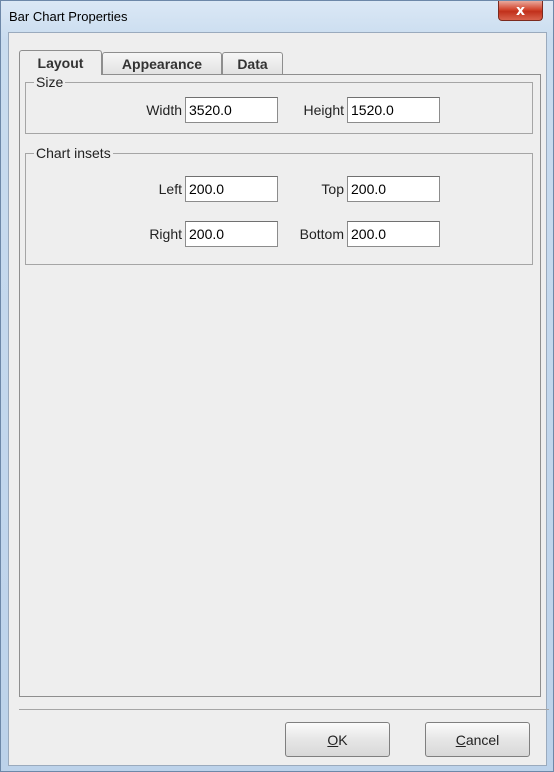  What do you see at coordinates (68, 16) in the screenshot?
I see `window-title: Bar Chart Properties` at bounding box center [68, 16].